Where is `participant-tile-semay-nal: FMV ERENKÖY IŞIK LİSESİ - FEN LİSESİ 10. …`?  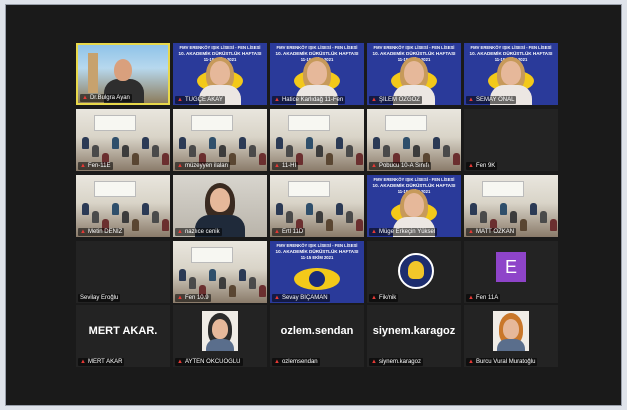
participant-tile-semay-nal: FMV ERENKÖY IŞIK LİSESİ - FEN LİSESİ 10. … is located at coordinates (511, 74).